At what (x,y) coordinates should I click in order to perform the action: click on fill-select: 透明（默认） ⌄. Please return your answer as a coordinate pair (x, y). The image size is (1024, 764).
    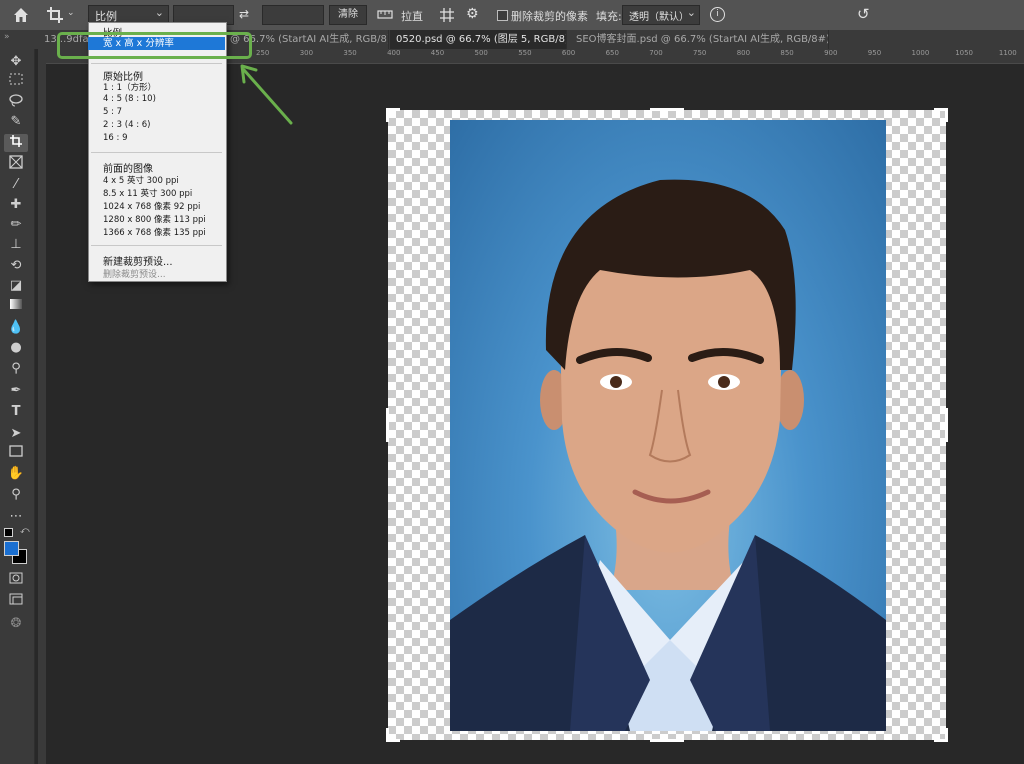
    Looking at the image, I should click on (661, 15).